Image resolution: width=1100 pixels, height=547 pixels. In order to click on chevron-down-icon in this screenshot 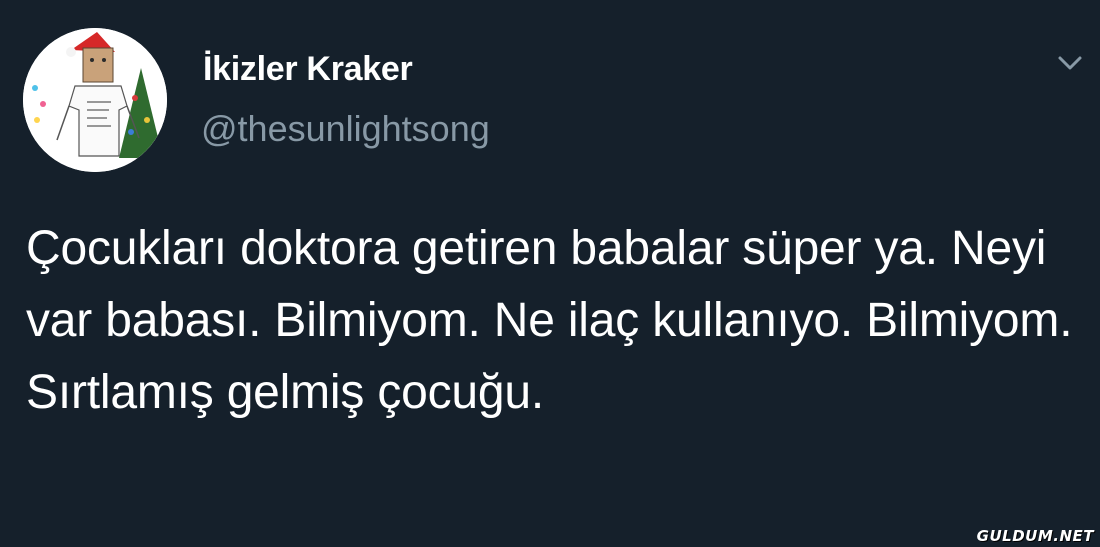, I will do `click(1070, 63)`.